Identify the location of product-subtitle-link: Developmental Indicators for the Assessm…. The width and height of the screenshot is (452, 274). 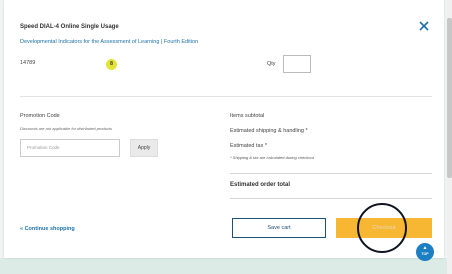
(109, 42).